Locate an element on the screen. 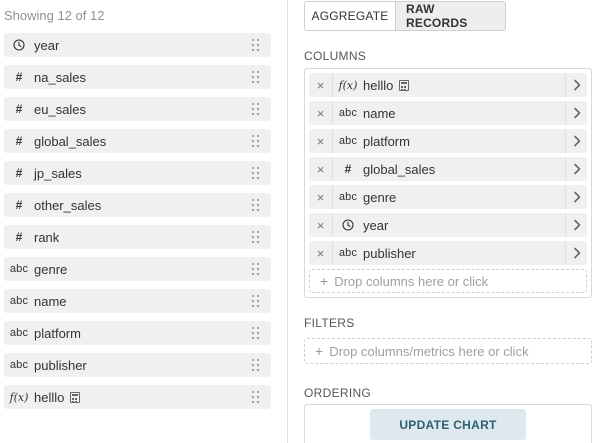  column-item-other-sales: # other_sales is located at coordinates (137, 205).